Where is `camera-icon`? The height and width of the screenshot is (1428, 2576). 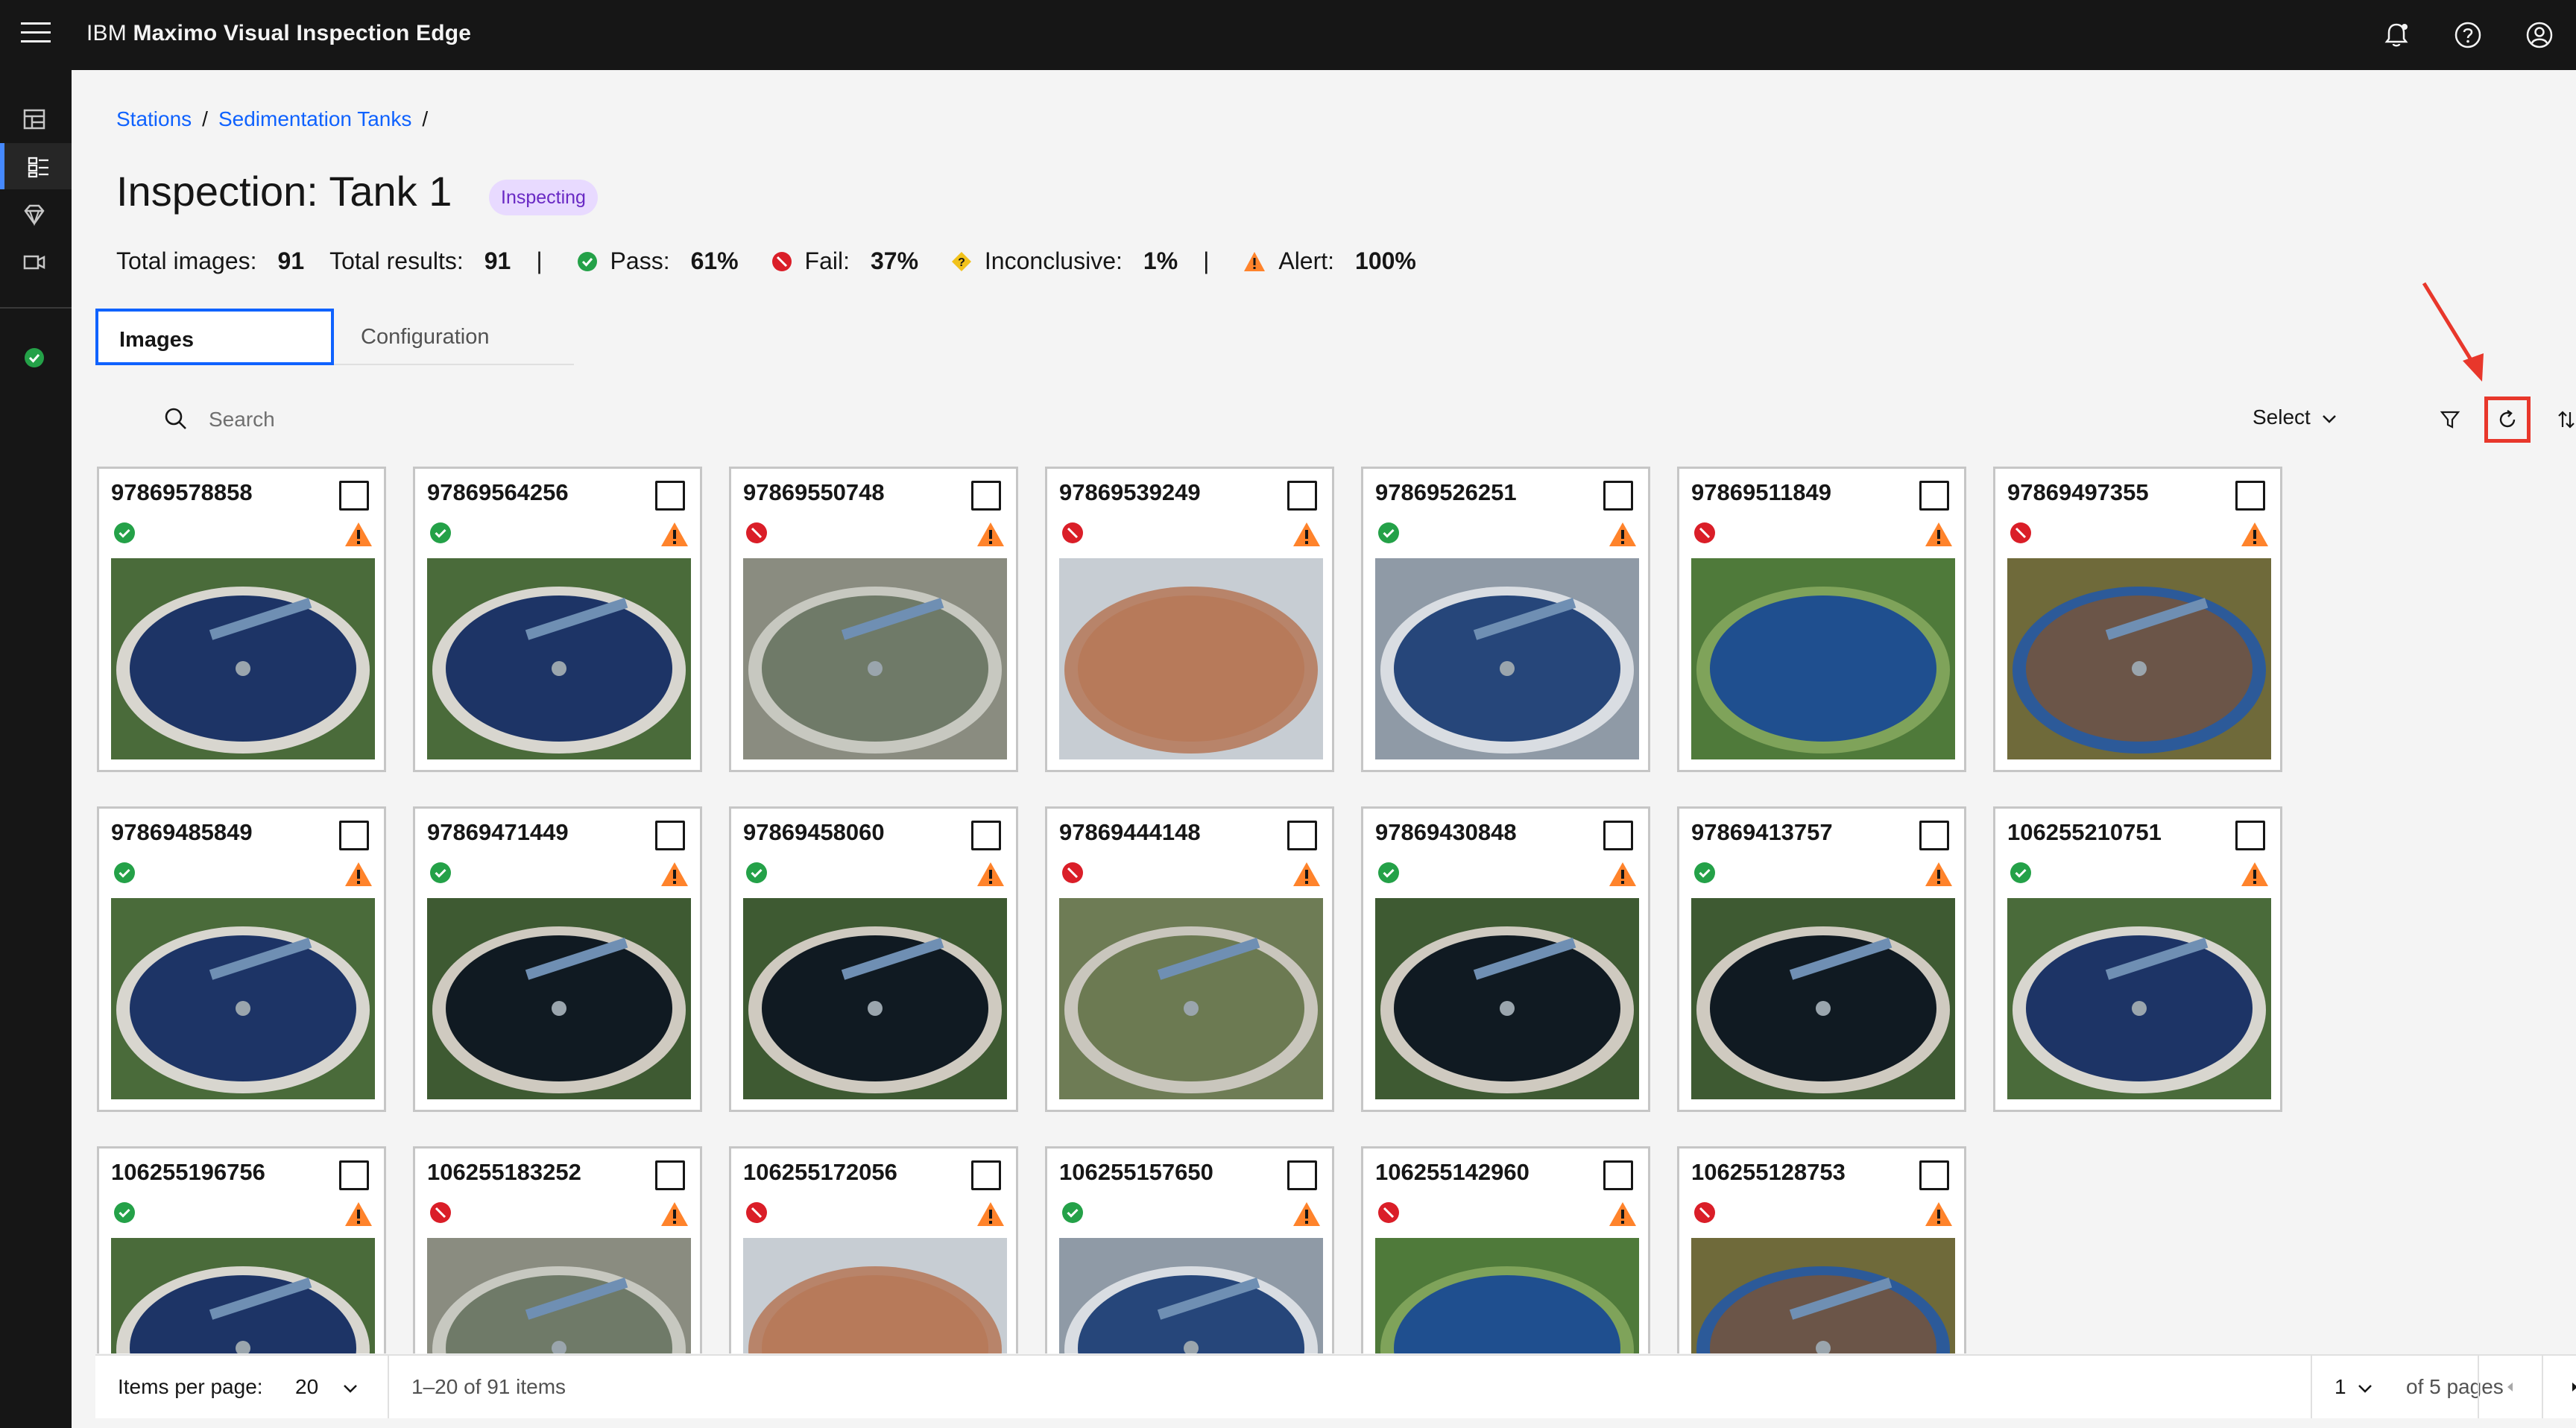 camera-icon is located at coordinates (36, 261).